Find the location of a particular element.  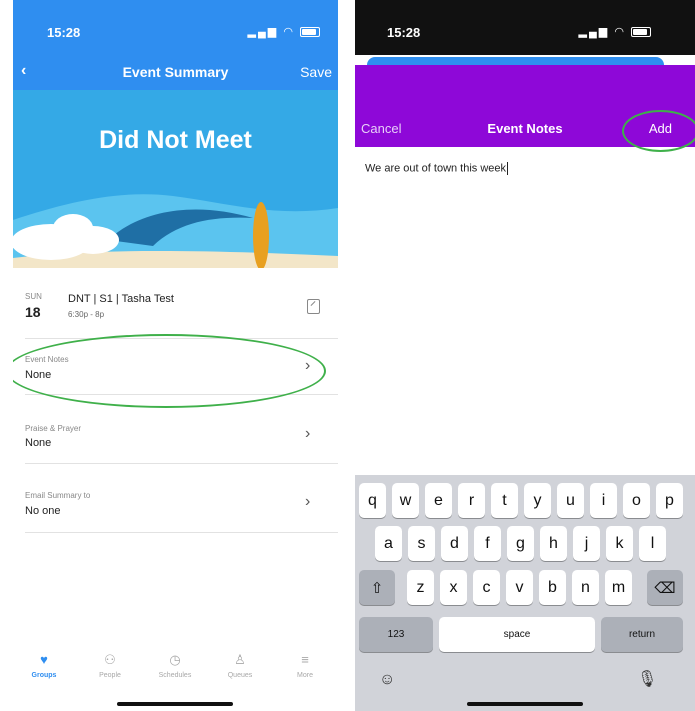

tab-people: ⚇ People is located at coordinates (110, 664).